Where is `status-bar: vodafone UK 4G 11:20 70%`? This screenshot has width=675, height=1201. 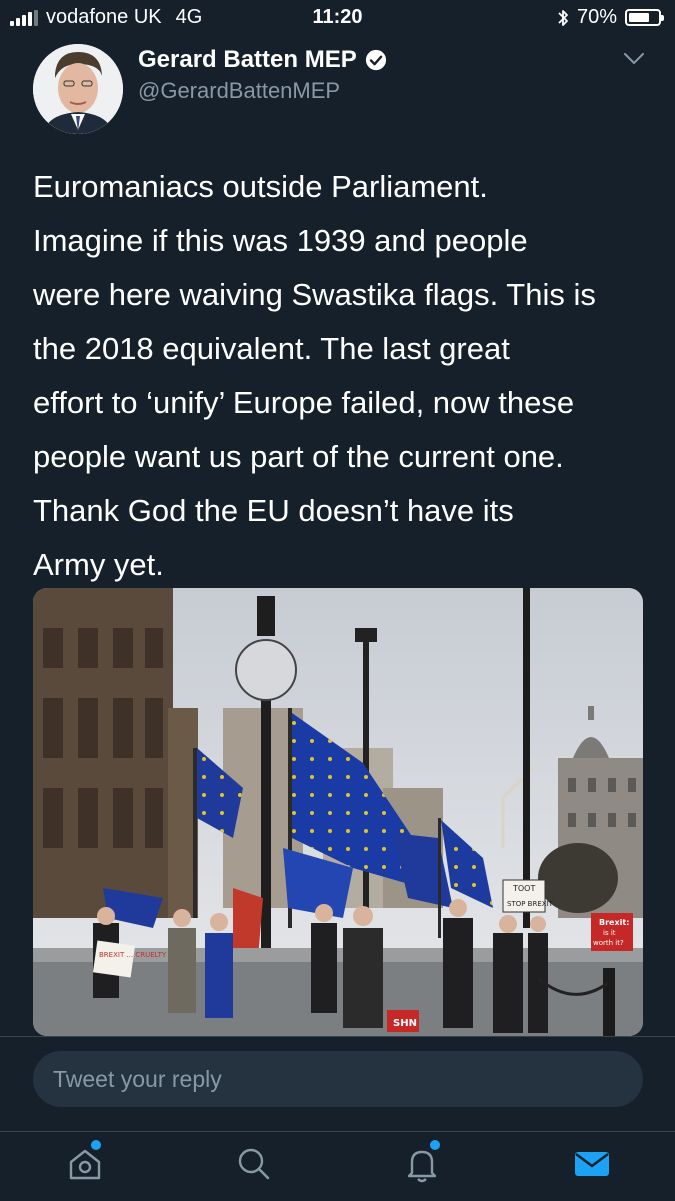 status-bar: vodafone UK 4G 11:20 70% is located at coordinates (337, 17).